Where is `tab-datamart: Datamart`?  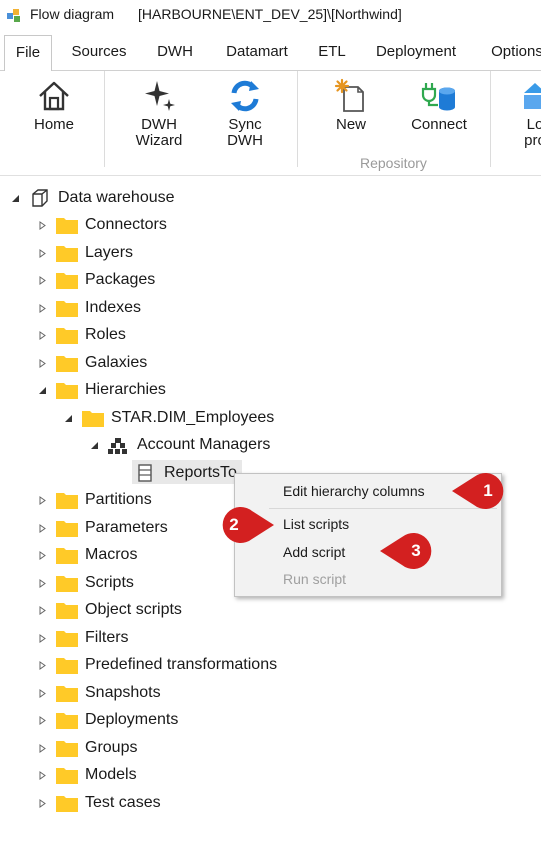 tab-datamart: Datamart is located at coordinates (257, 53).